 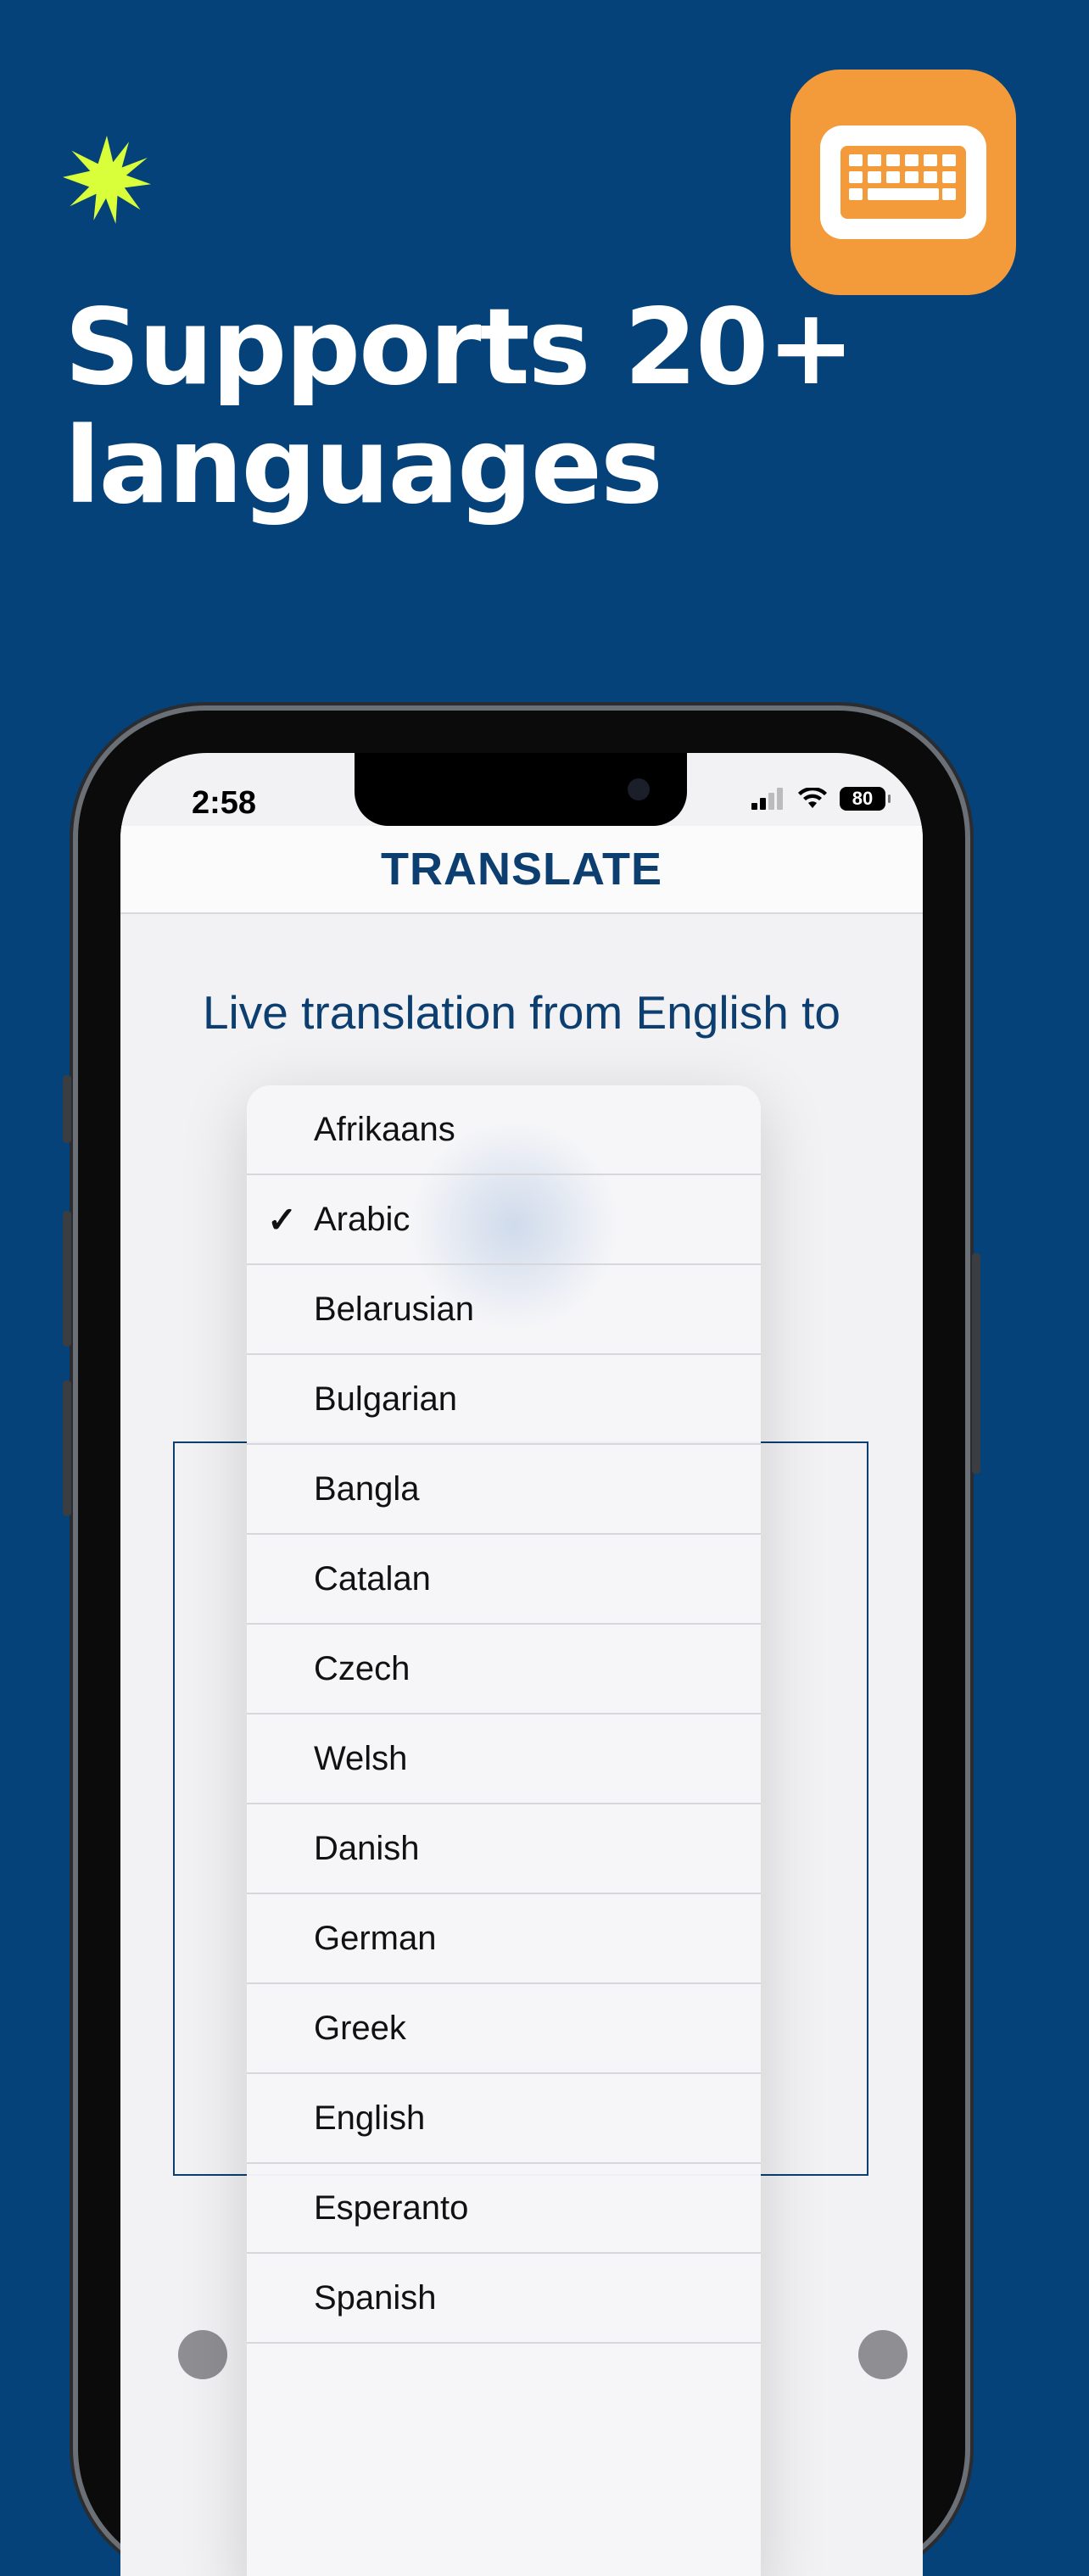 I want to click on language-option: Esperanto, so click(x=504, y=2209).